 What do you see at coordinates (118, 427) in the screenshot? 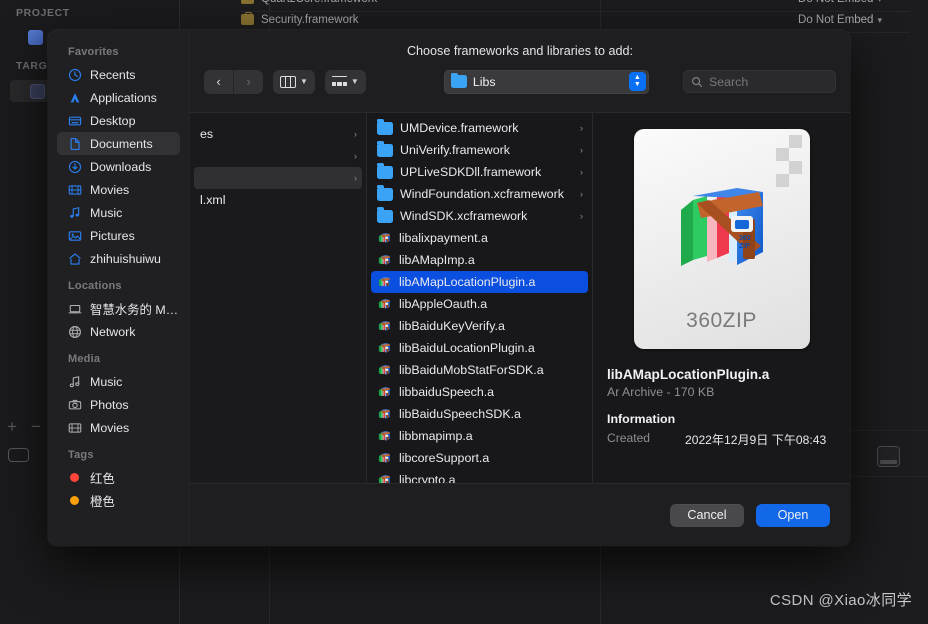
I see `sidebar-item-media-movies: Movies` at bounding box center [118, 427].